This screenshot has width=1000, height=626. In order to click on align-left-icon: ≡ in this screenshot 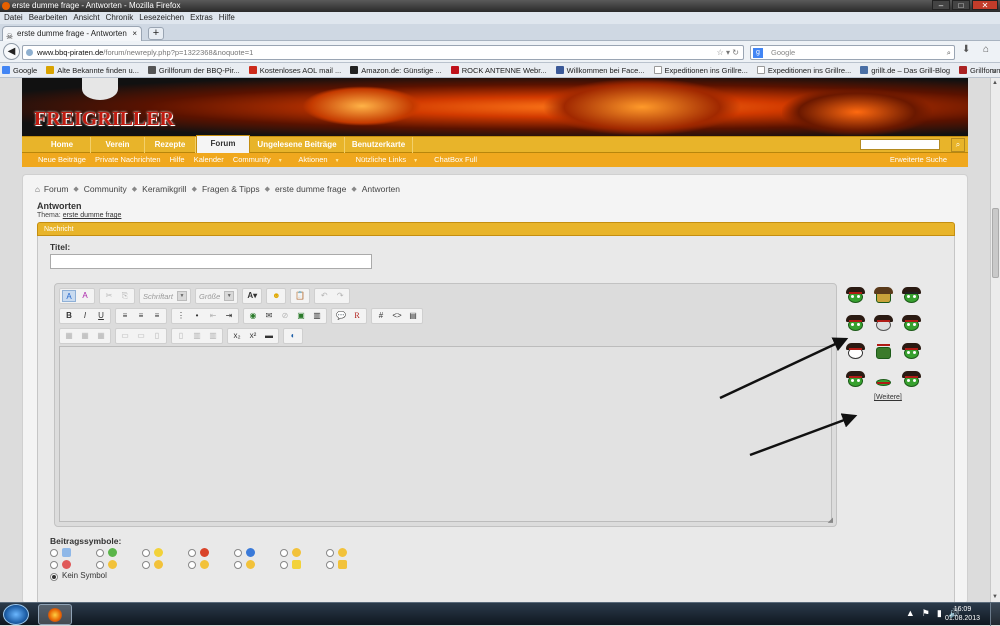, I will do `click(125, 316)`.